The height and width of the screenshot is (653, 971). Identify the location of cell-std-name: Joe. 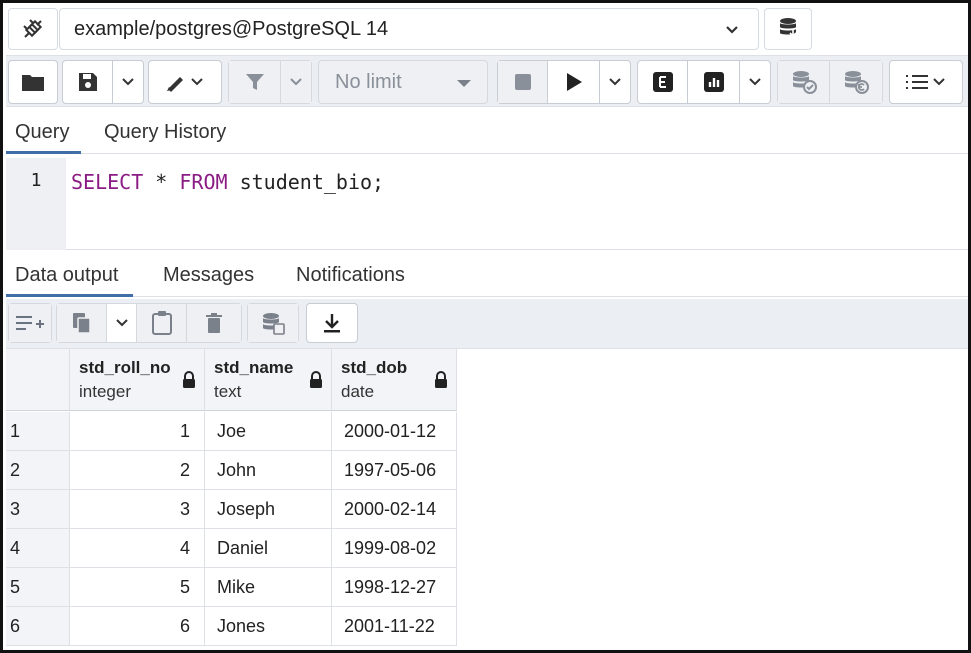
(268, 431).